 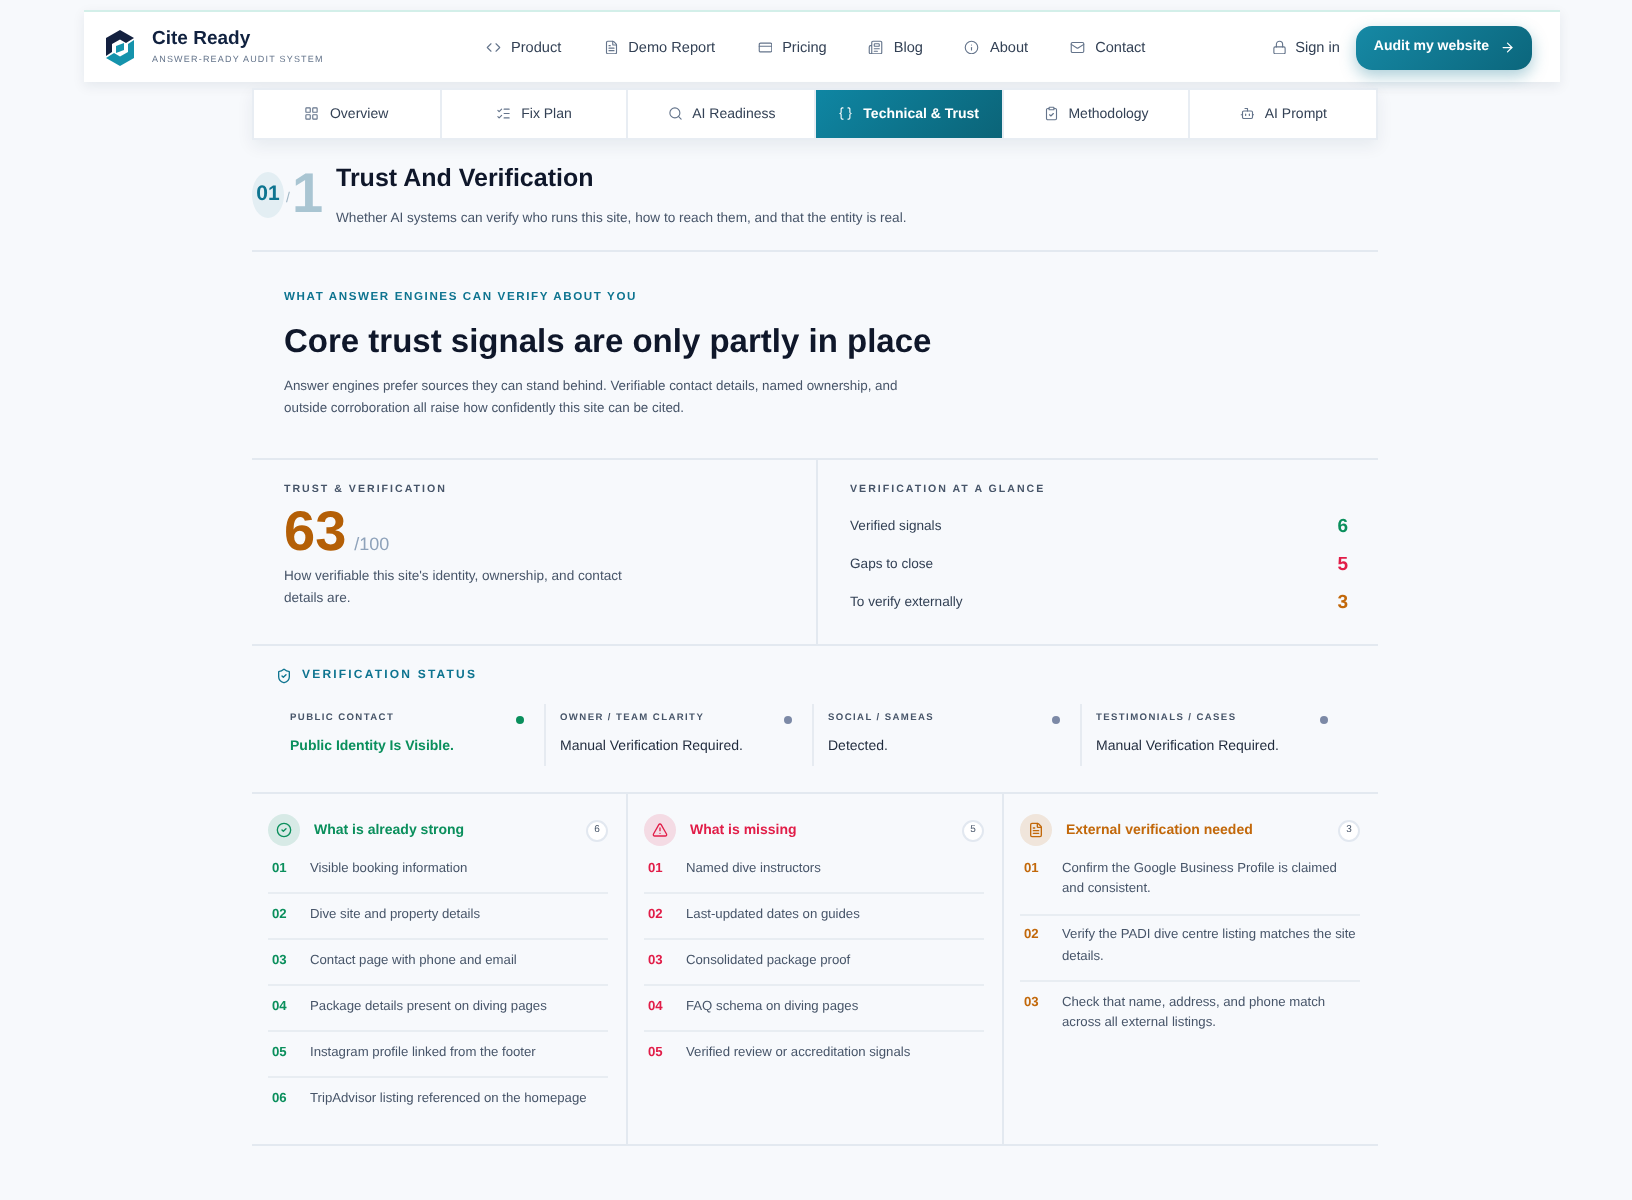 What do you see at coordinates (765, 47) in the screenshot?
I see `card-icon` at bounding box center [765, 47].